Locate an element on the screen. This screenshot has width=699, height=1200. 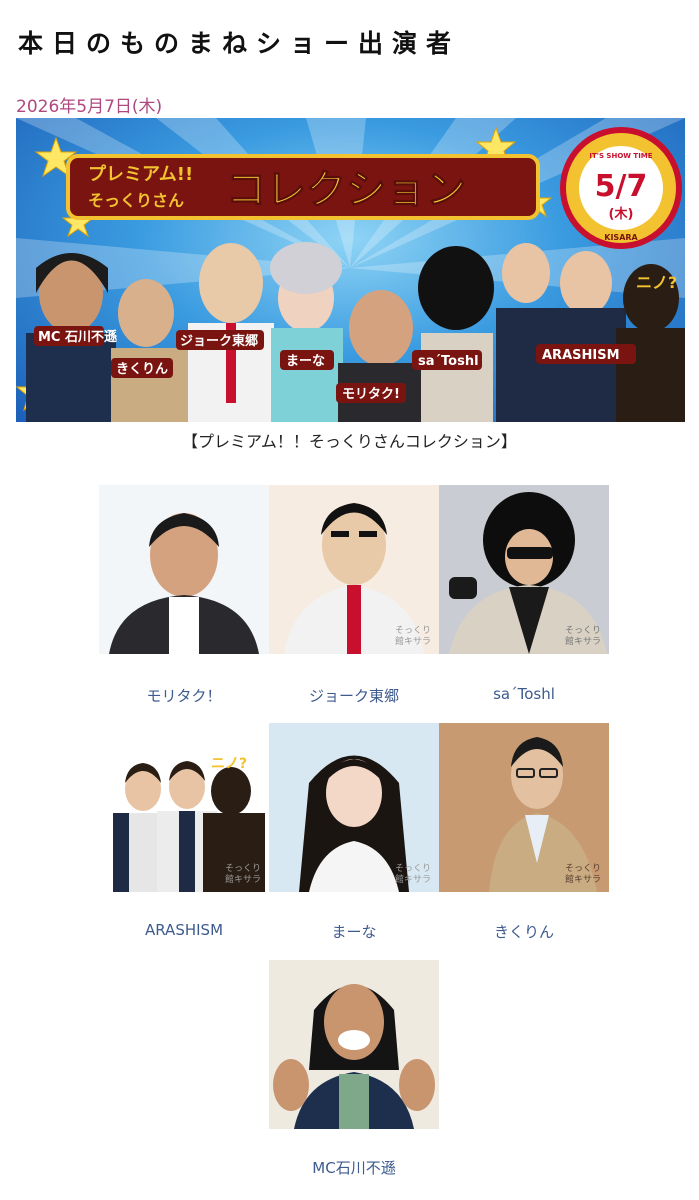
photo-moritaku is located at coordinates (184, 569).